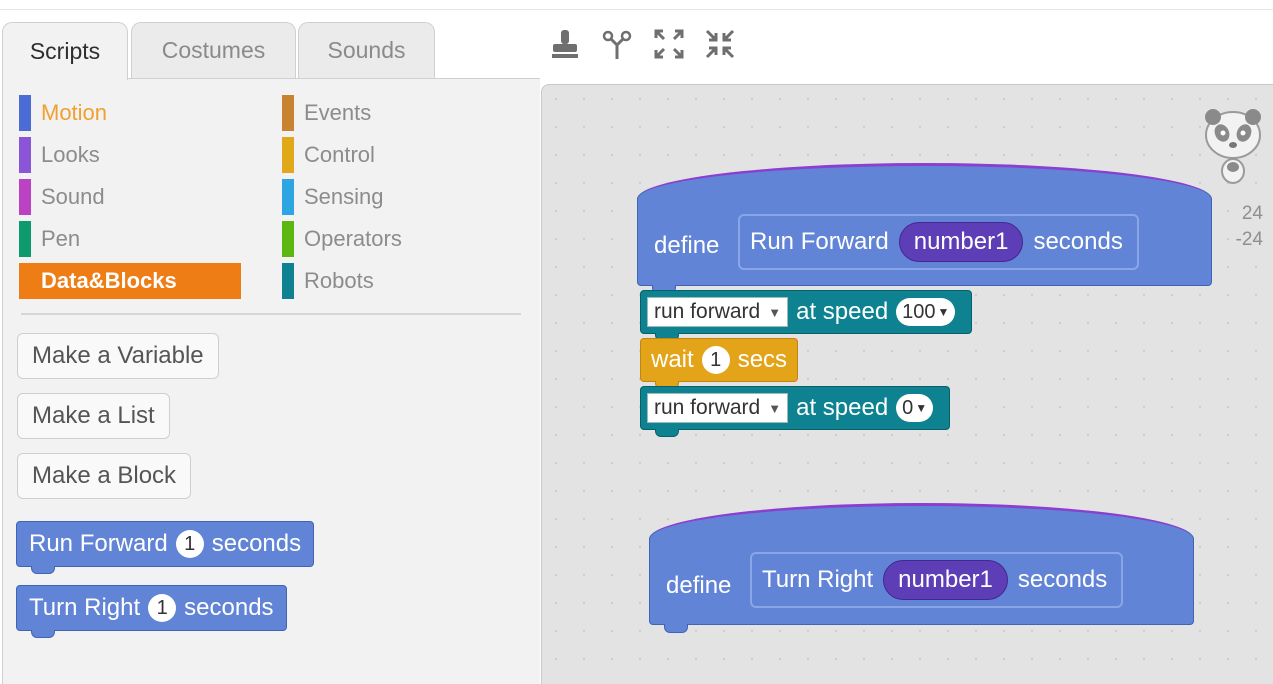 The width and height of the screenshot is (1273, 684). What do you see at coordinates (338, 112) in the screenshot?
I see `category-label: Events` at bounding box center [338, 112].